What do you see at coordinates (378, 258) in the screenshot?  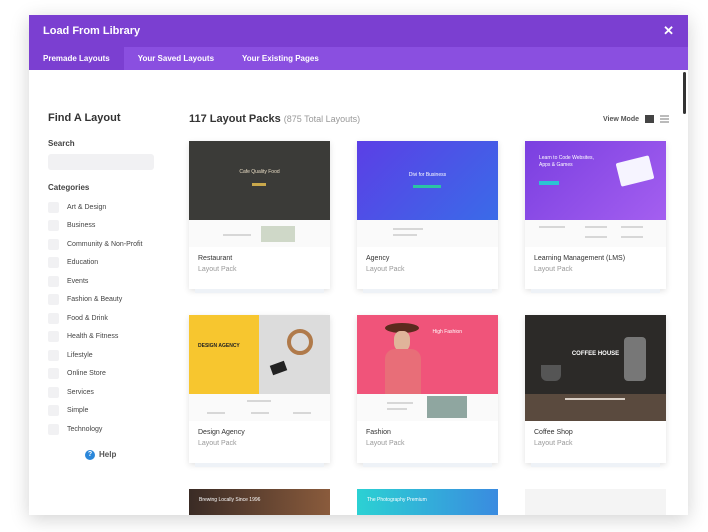 I see `card-title: Agency` at bounding box center [378, 258].